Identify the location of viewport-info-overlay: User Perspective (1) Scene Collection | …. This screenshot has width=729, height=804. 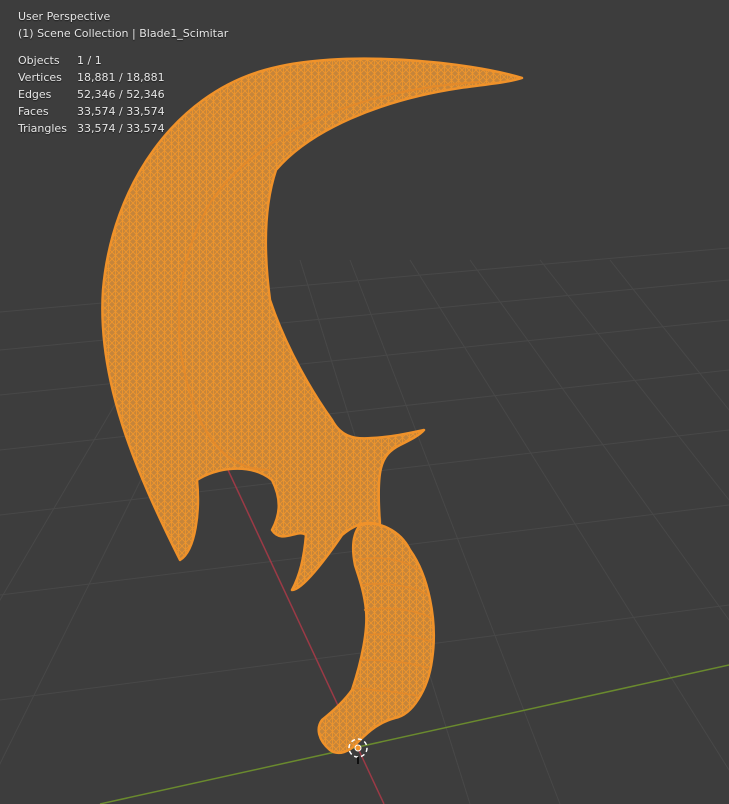
(123, 72).